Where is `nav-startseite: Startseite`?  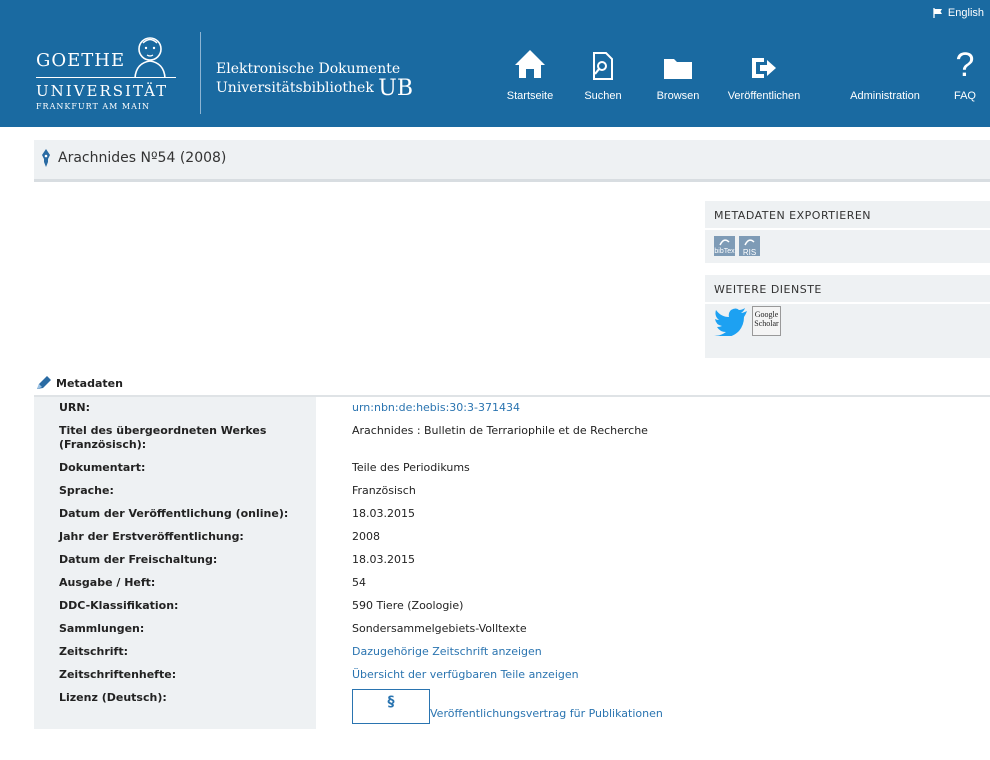 nav-startseite: Startseite is located at coordinates (530, 73).